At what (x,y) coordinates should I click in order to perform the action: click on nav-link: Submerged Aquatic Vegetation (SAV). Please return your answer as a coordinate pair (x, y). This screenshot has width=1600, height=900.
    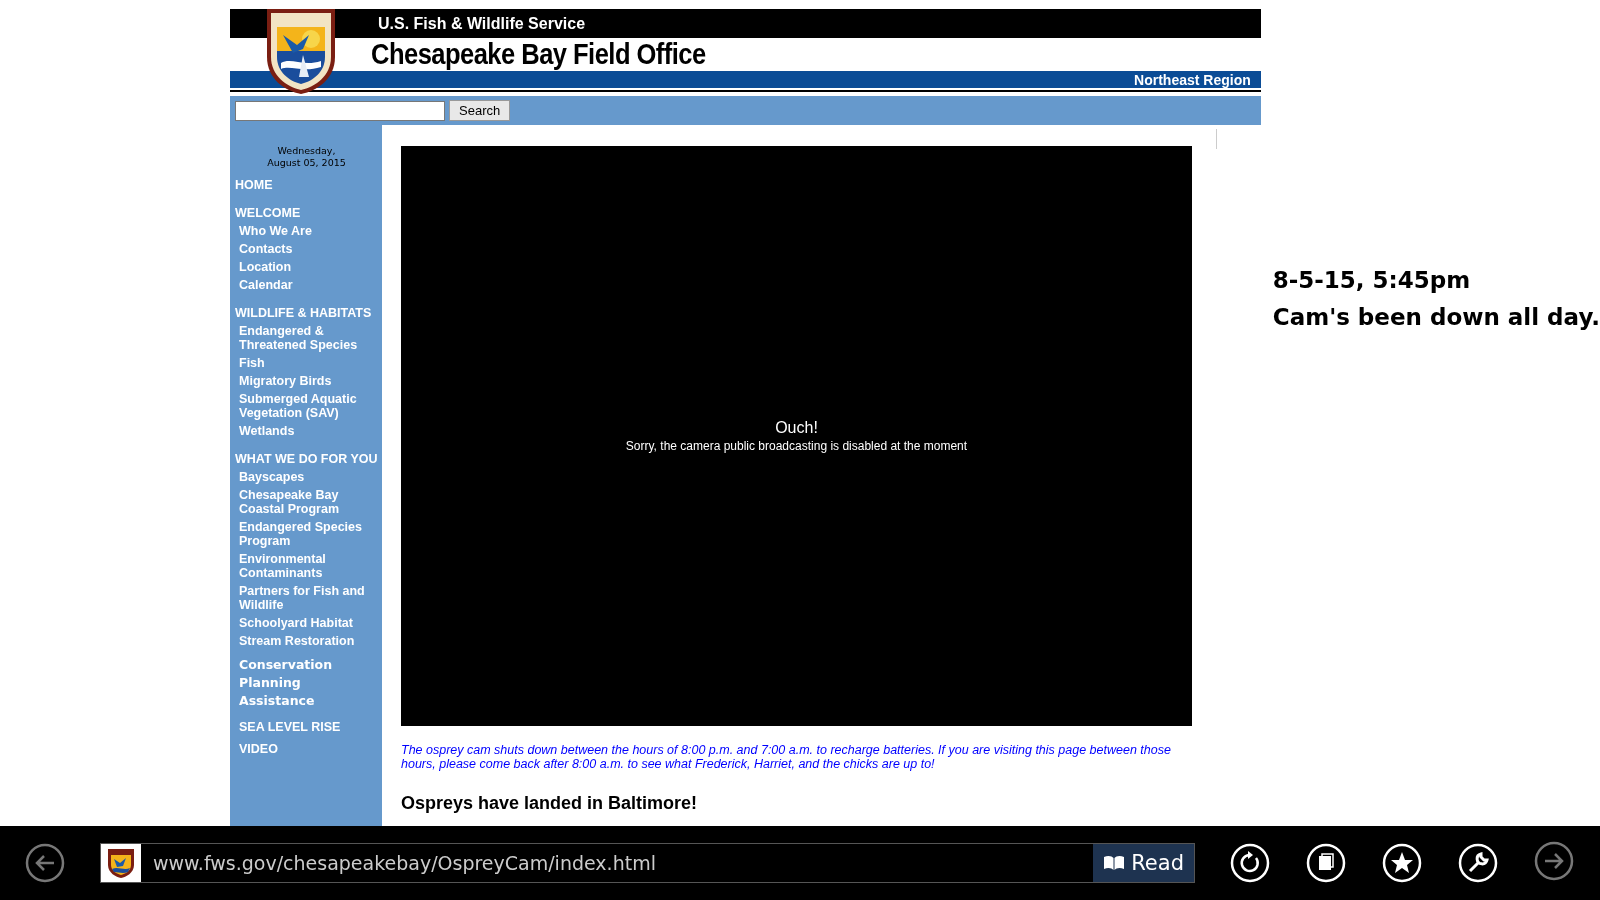
    Looking at the image, I should click on (306, 406).